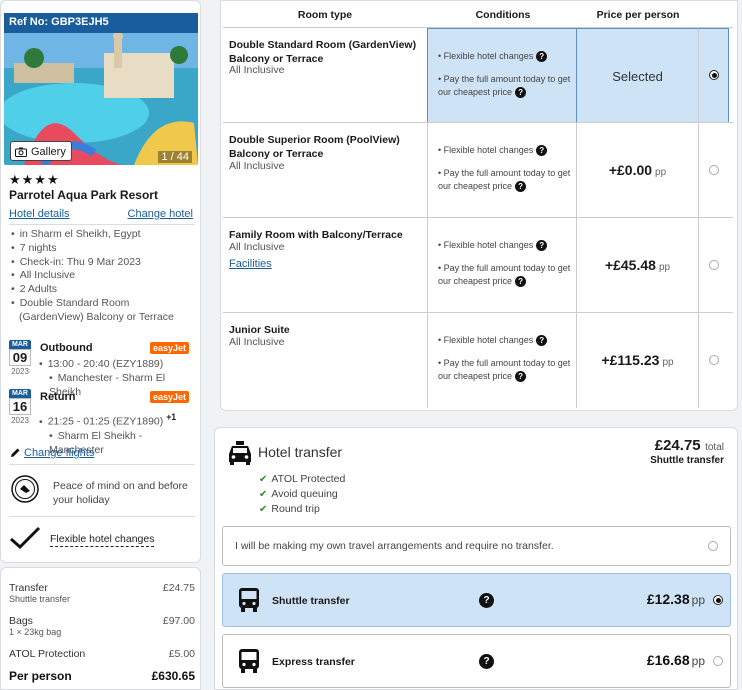 The width and height of the screenshot is (742, 690). Describe the element at coordinates (173, 676) in the screenshot. I see `per-person-value: £630.65` at that location.